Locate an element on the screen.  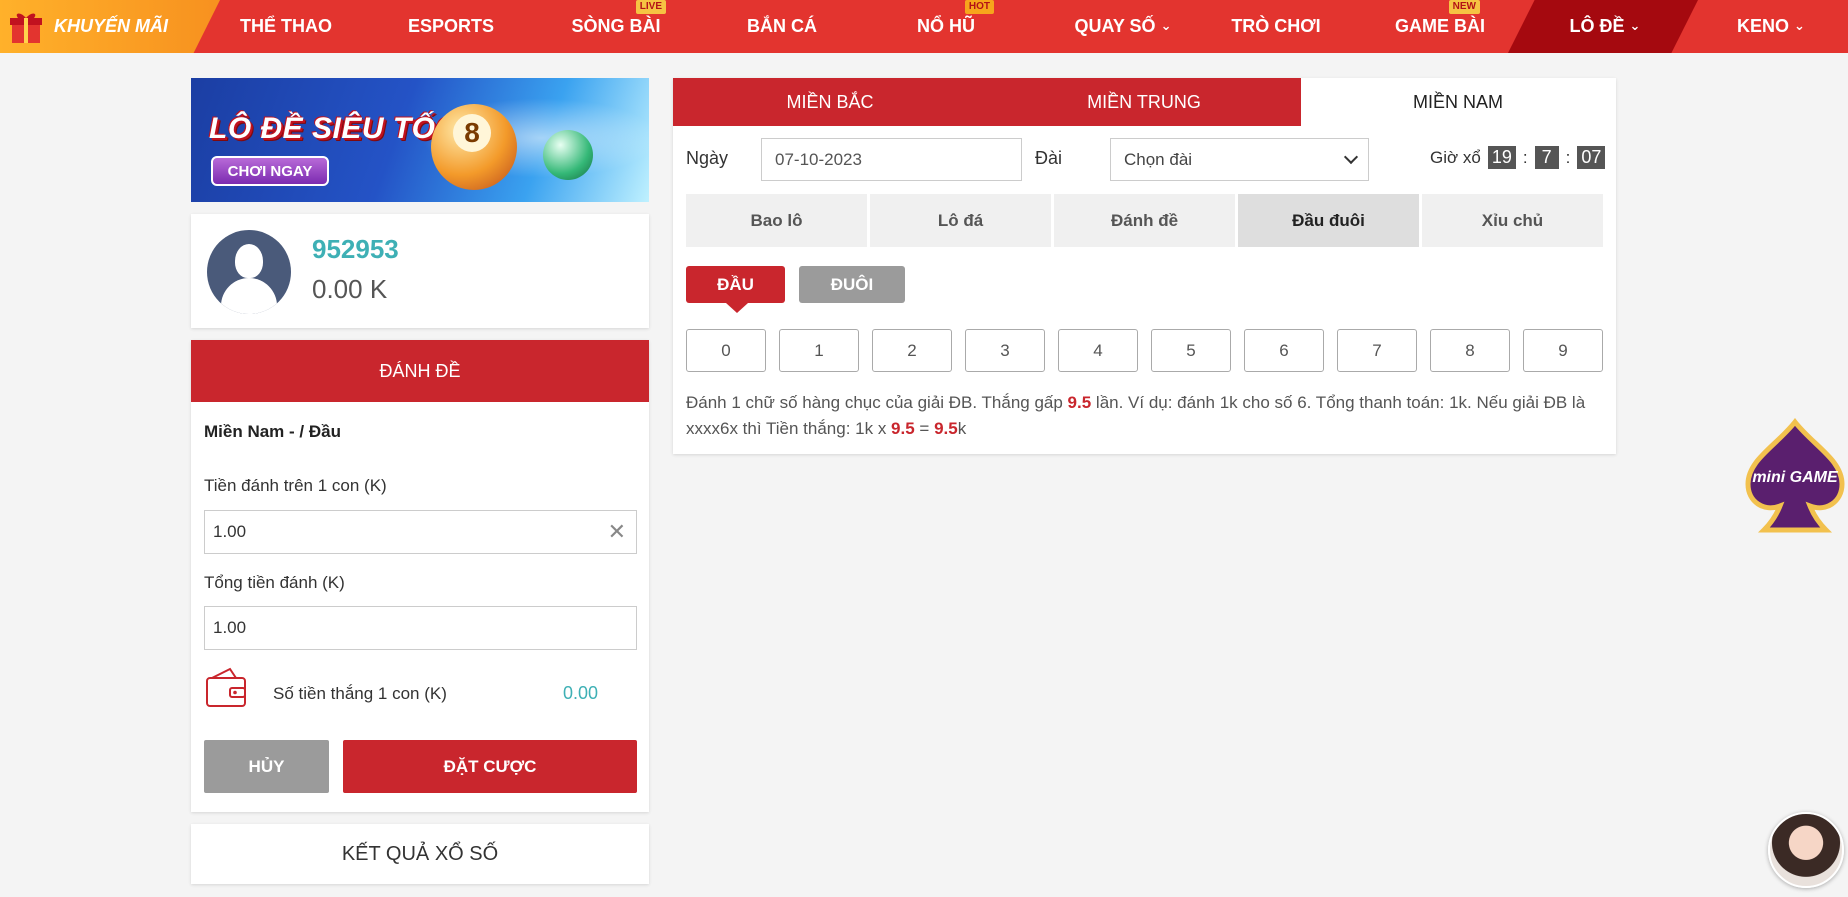
nav-label: THỂ THAO is located at coordinates (286, 26).